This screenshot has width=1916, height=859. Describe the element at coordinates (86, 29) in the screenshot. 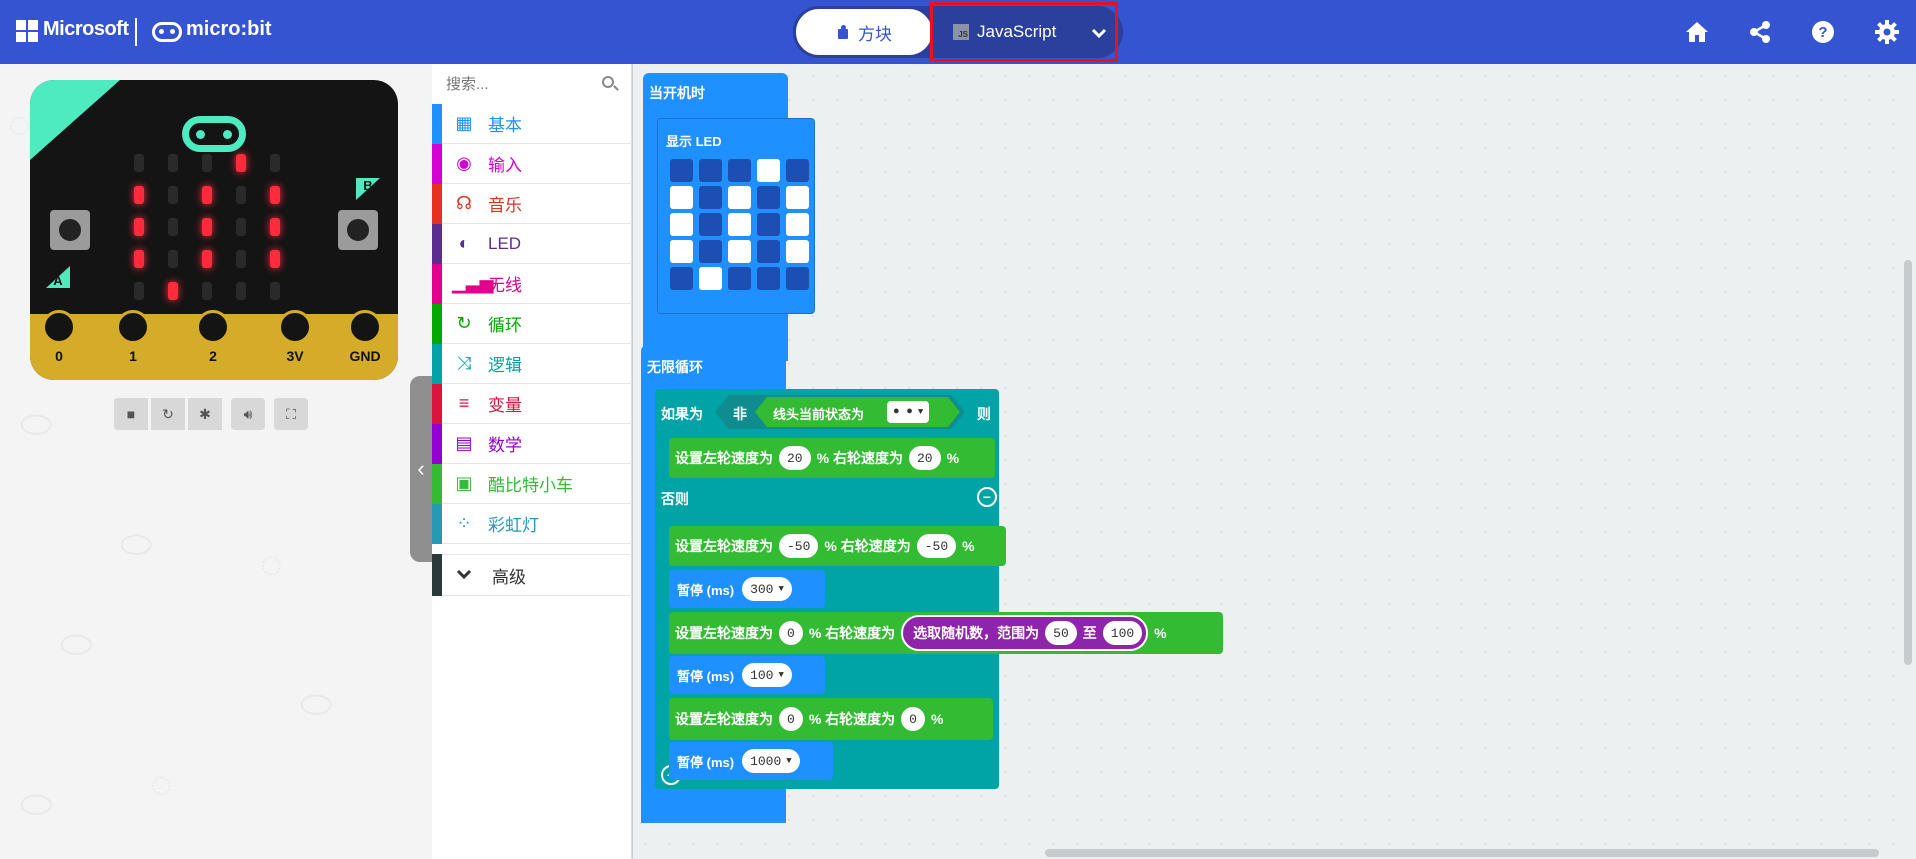

I see `brand-microsoft: Microsoft` at that location.